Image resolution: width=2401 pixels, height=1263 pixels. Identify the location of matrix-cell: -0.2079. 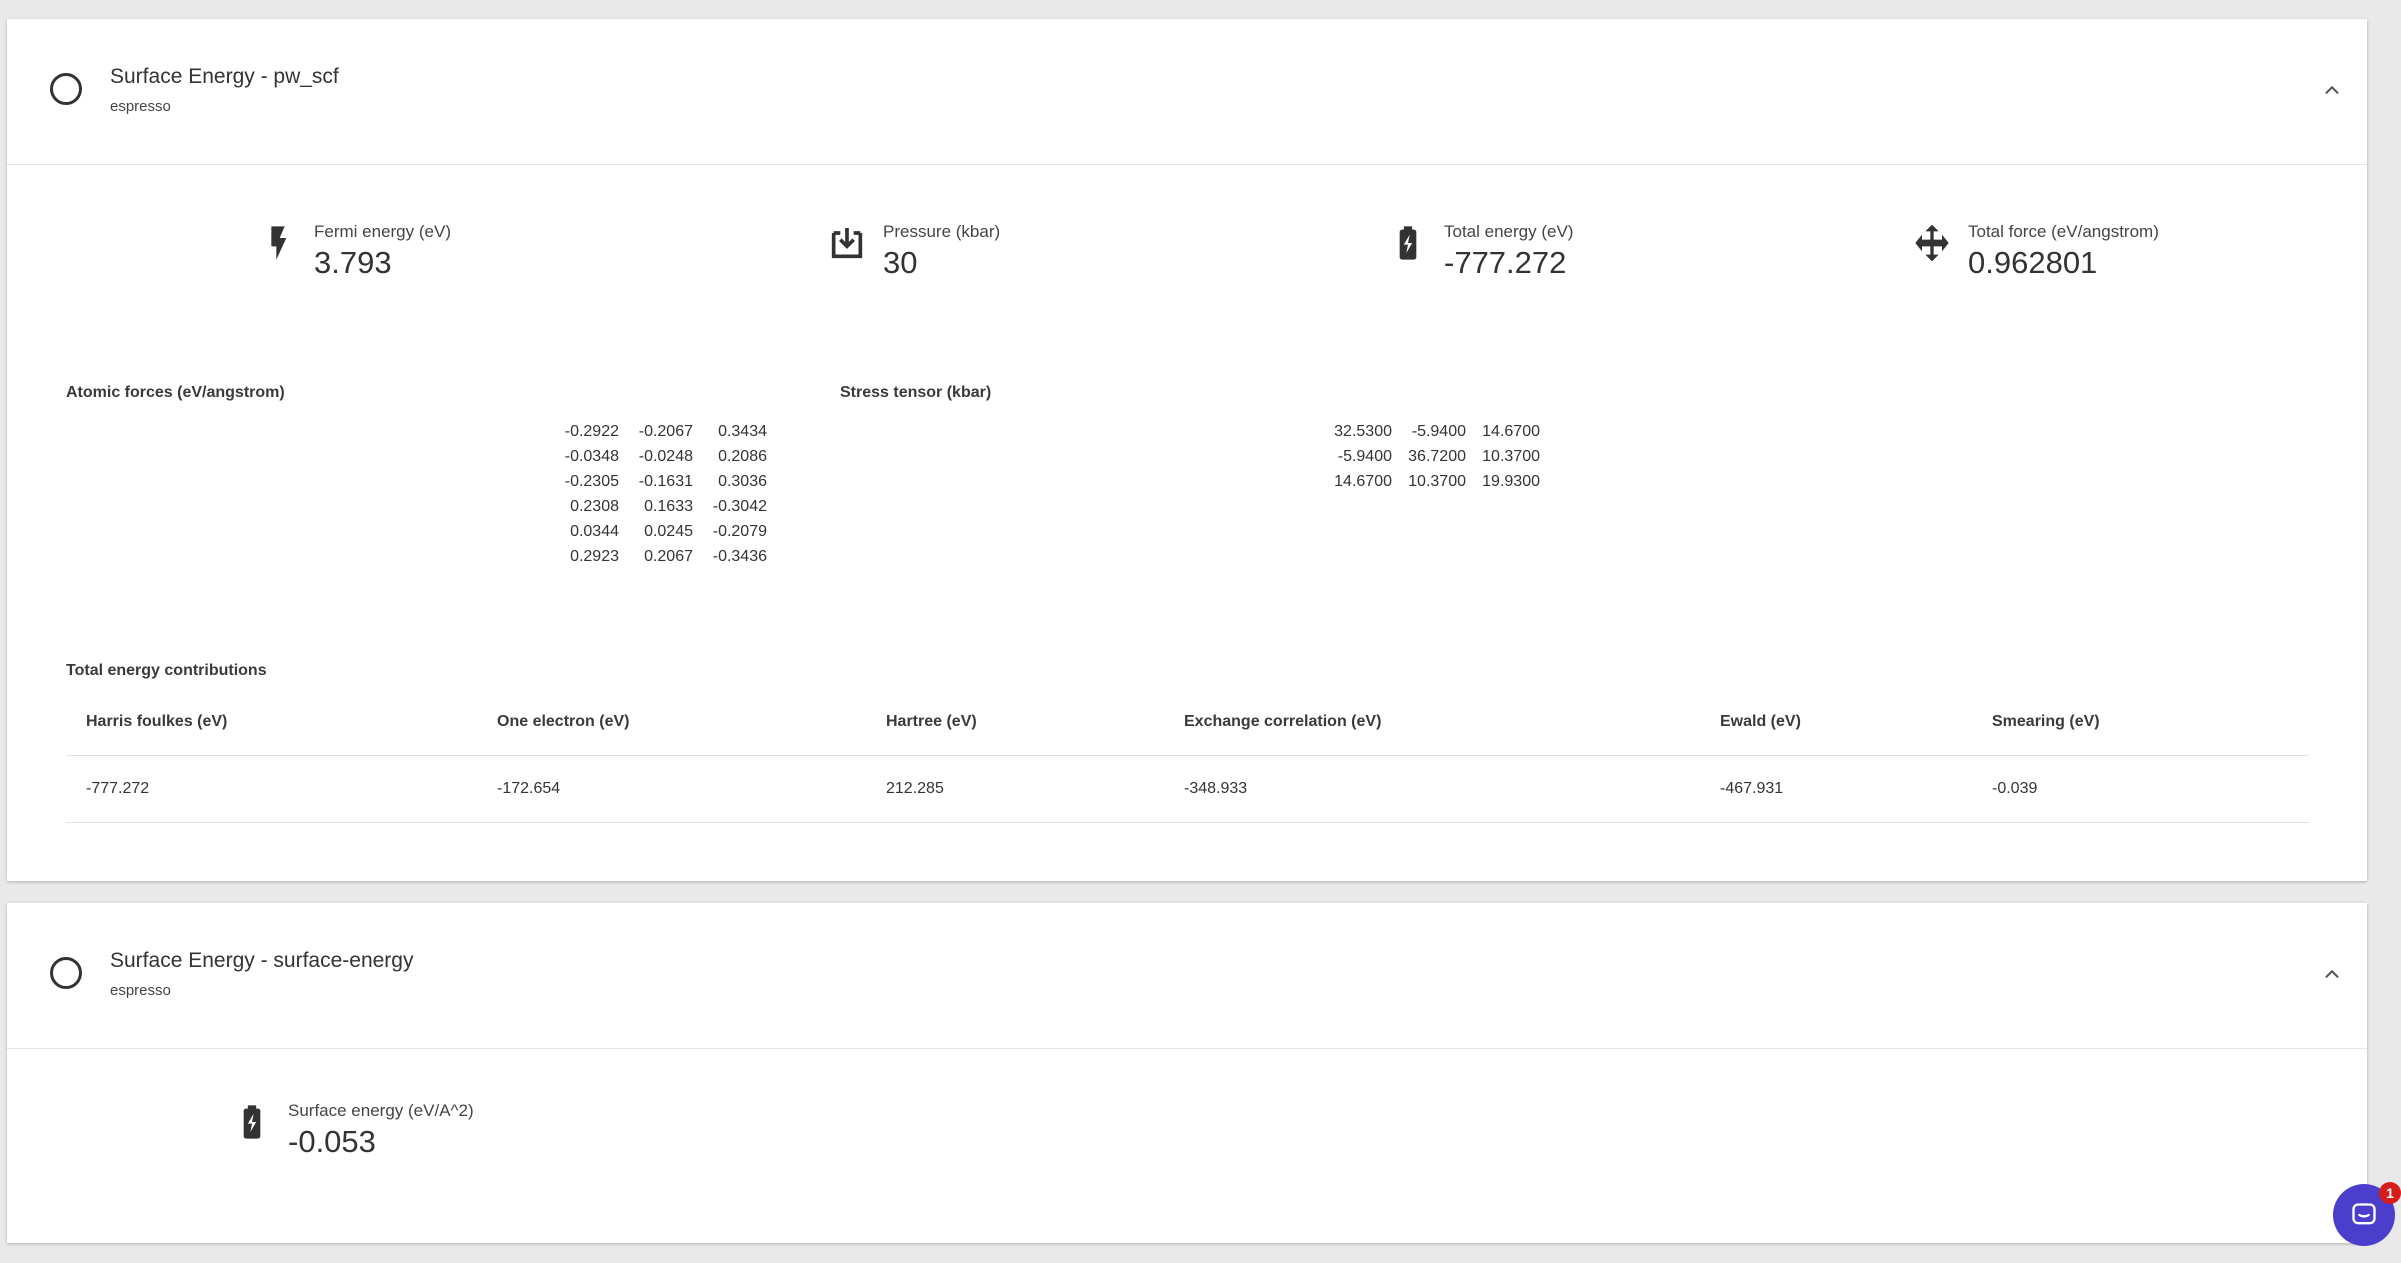
(739, 531).